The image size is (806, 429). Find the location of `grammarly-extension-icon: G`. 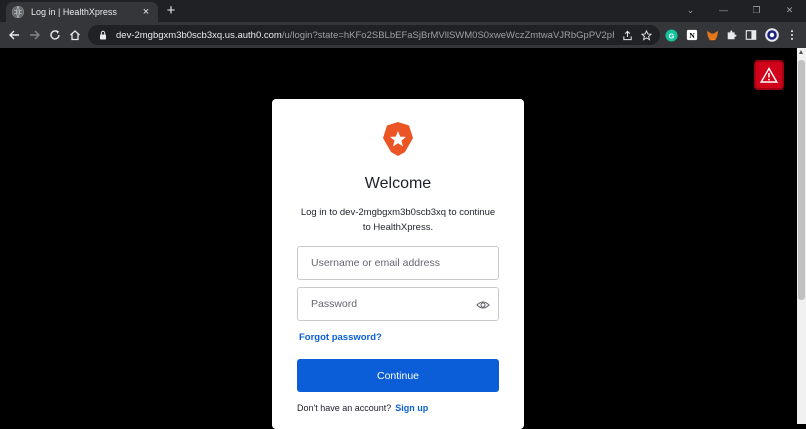

grammarly-extension-icon: G is located at coordinates (671, 35).